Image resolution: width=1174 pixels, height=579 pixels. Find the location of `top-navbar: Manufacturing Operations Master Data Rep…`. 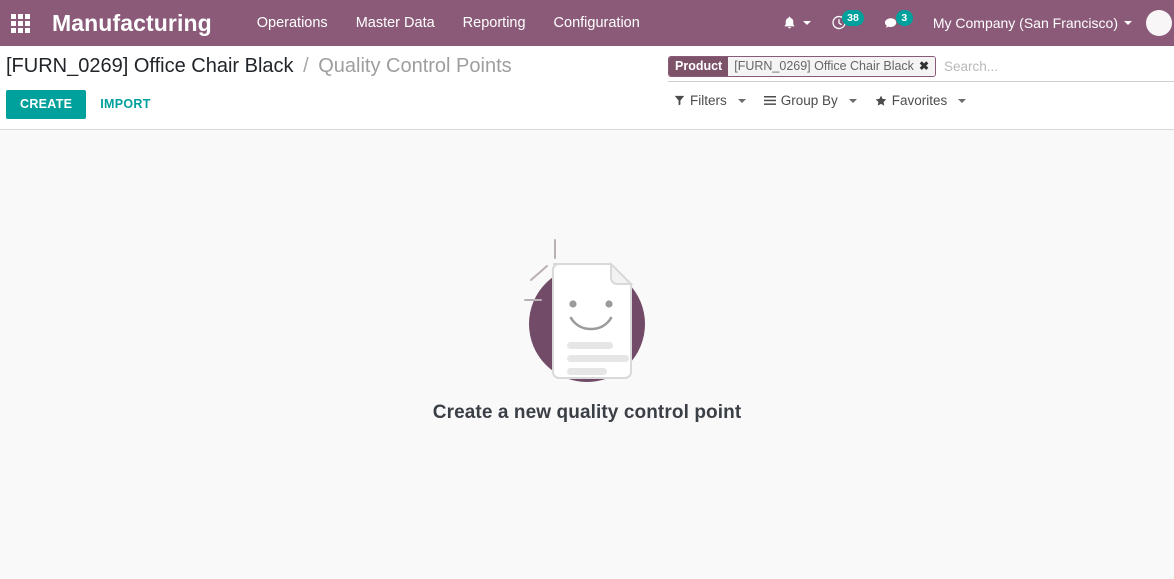

top-navbar: Manufacturing Operations Master Data Rep… is located at coordinates (587, 23).